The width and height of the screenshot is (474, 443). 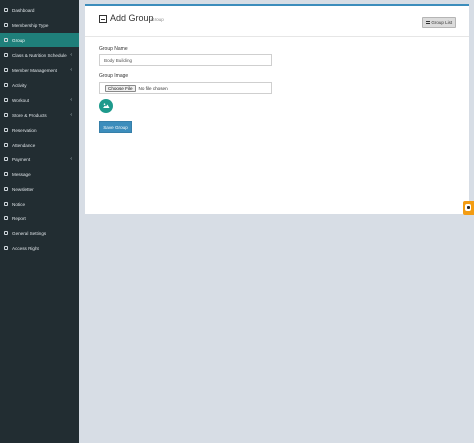 What do you see at coordinates (6, 218) in the screenshot?
I see `report-icon` at bounding box center [6, 218].